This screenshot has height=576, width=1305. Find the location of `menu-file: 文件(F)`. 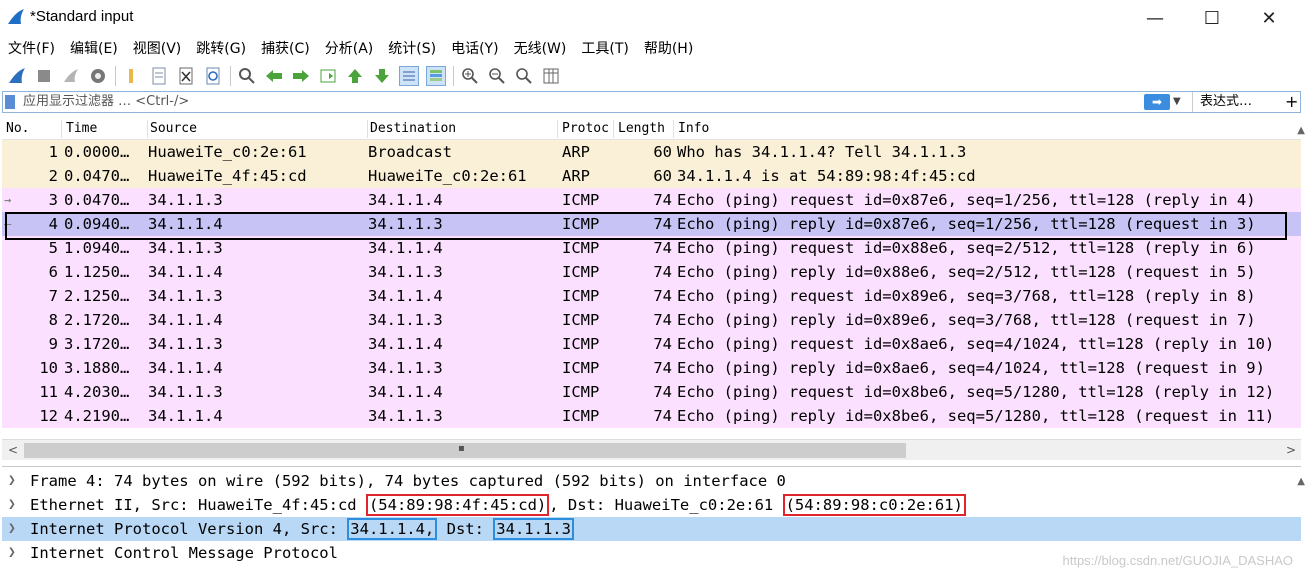

menu-file: 文件(F) is located at coordinates (31, 48).